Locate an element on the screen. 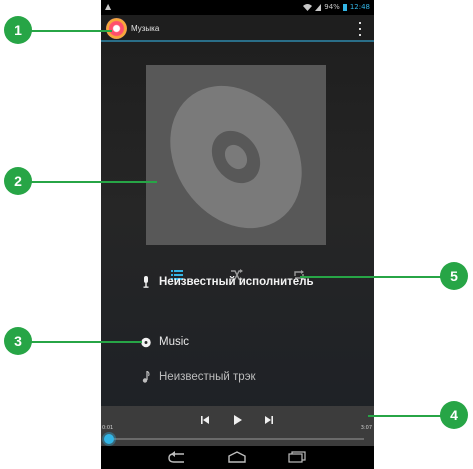 The height and width of the screenshot is (469, 473). play-icon is located at coordinates (237, 420).